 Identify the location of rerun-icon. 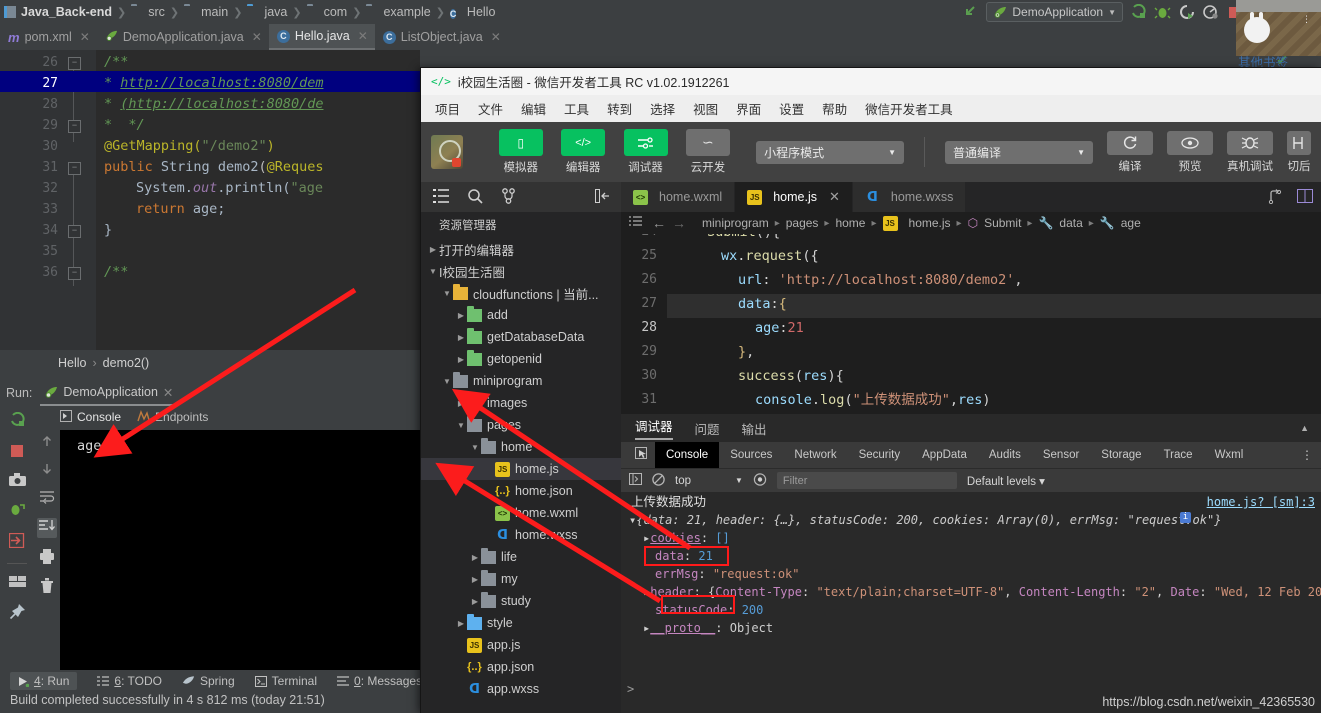
(17, 421).